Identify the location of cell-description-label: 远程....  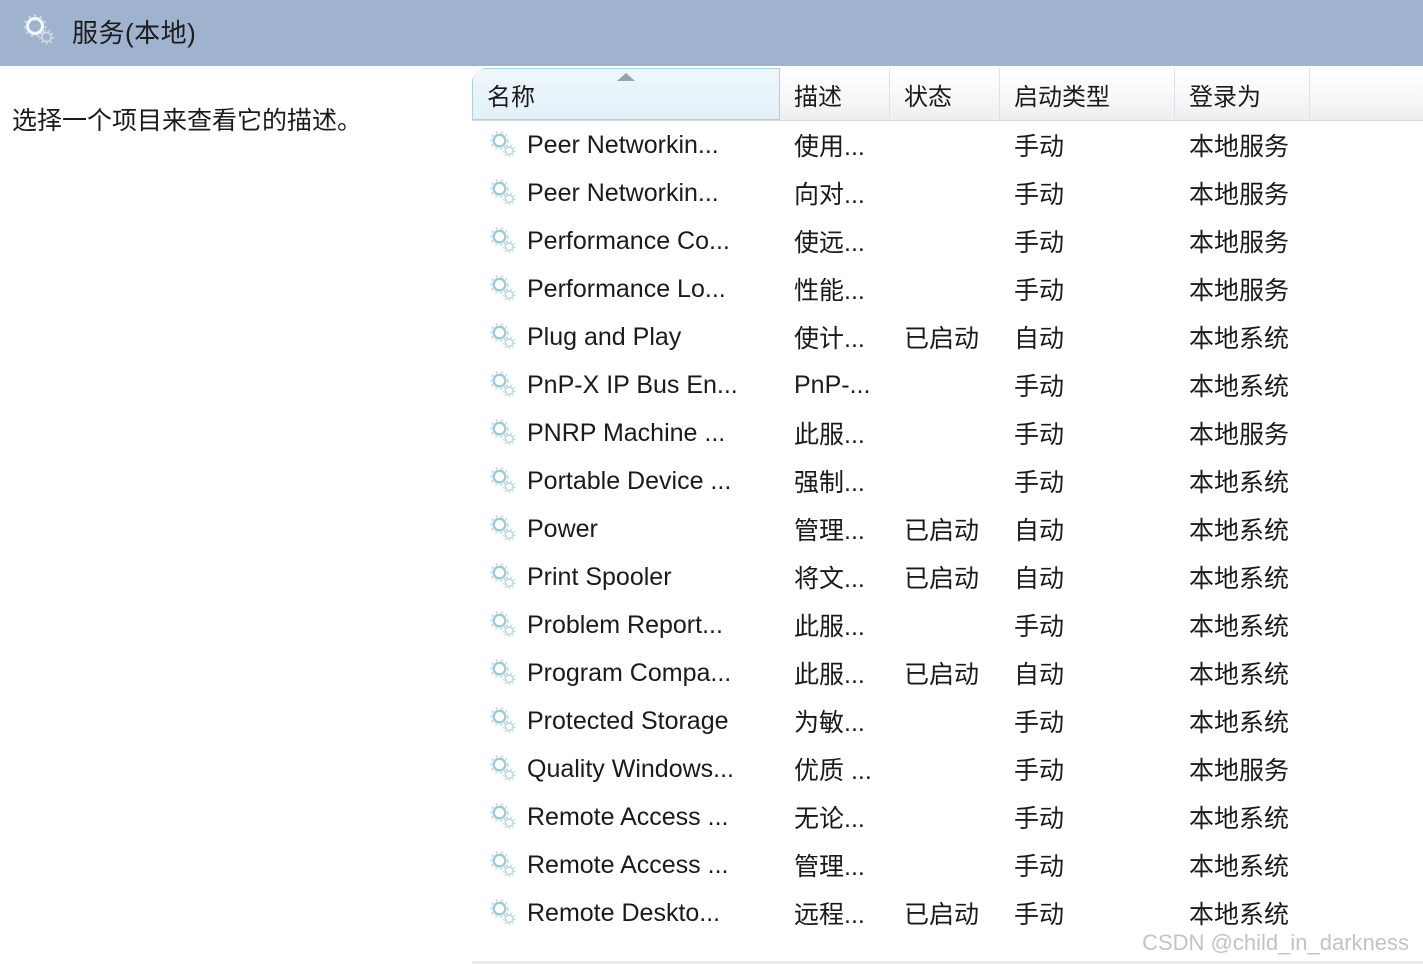
(829, 915).